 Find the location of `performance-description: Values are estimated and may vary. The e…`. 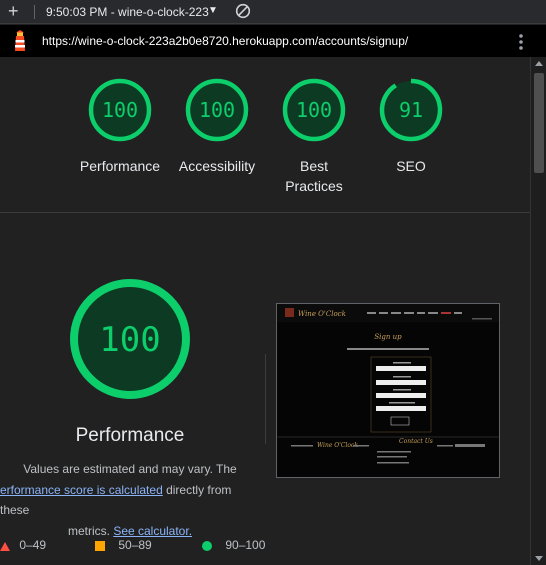

performance-description: Values are estimated and may vary. The e… is located at coordinates (130, 500).